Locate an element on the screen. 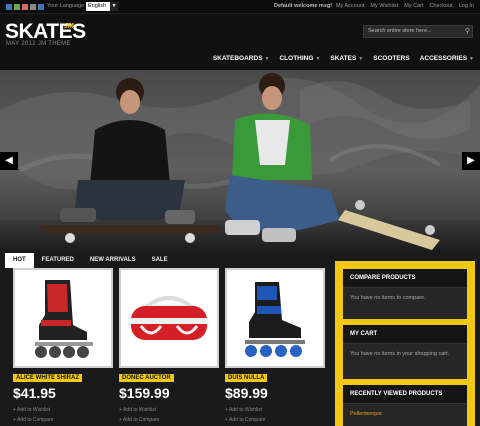 The image size is (480, 426). checkout-link: Checkout is located at coordinates (440, 6).